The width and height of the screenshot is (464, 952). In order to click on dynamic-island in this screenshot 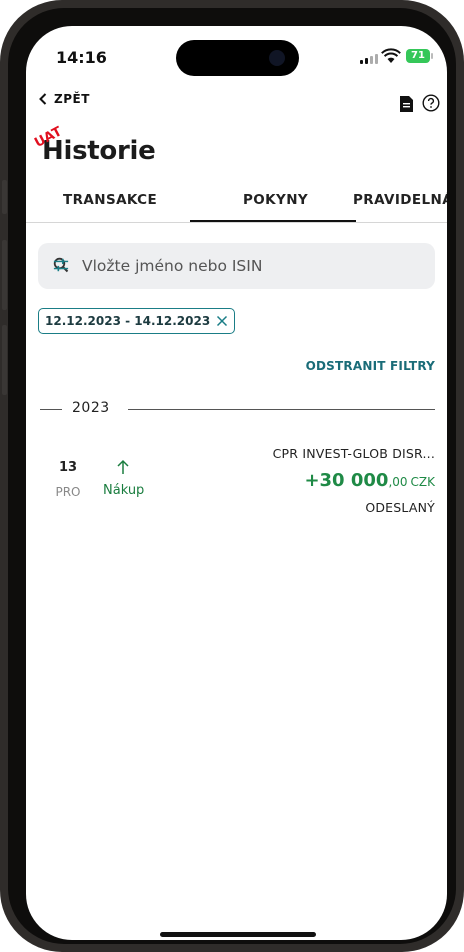, I will do `click(237, 58)`.